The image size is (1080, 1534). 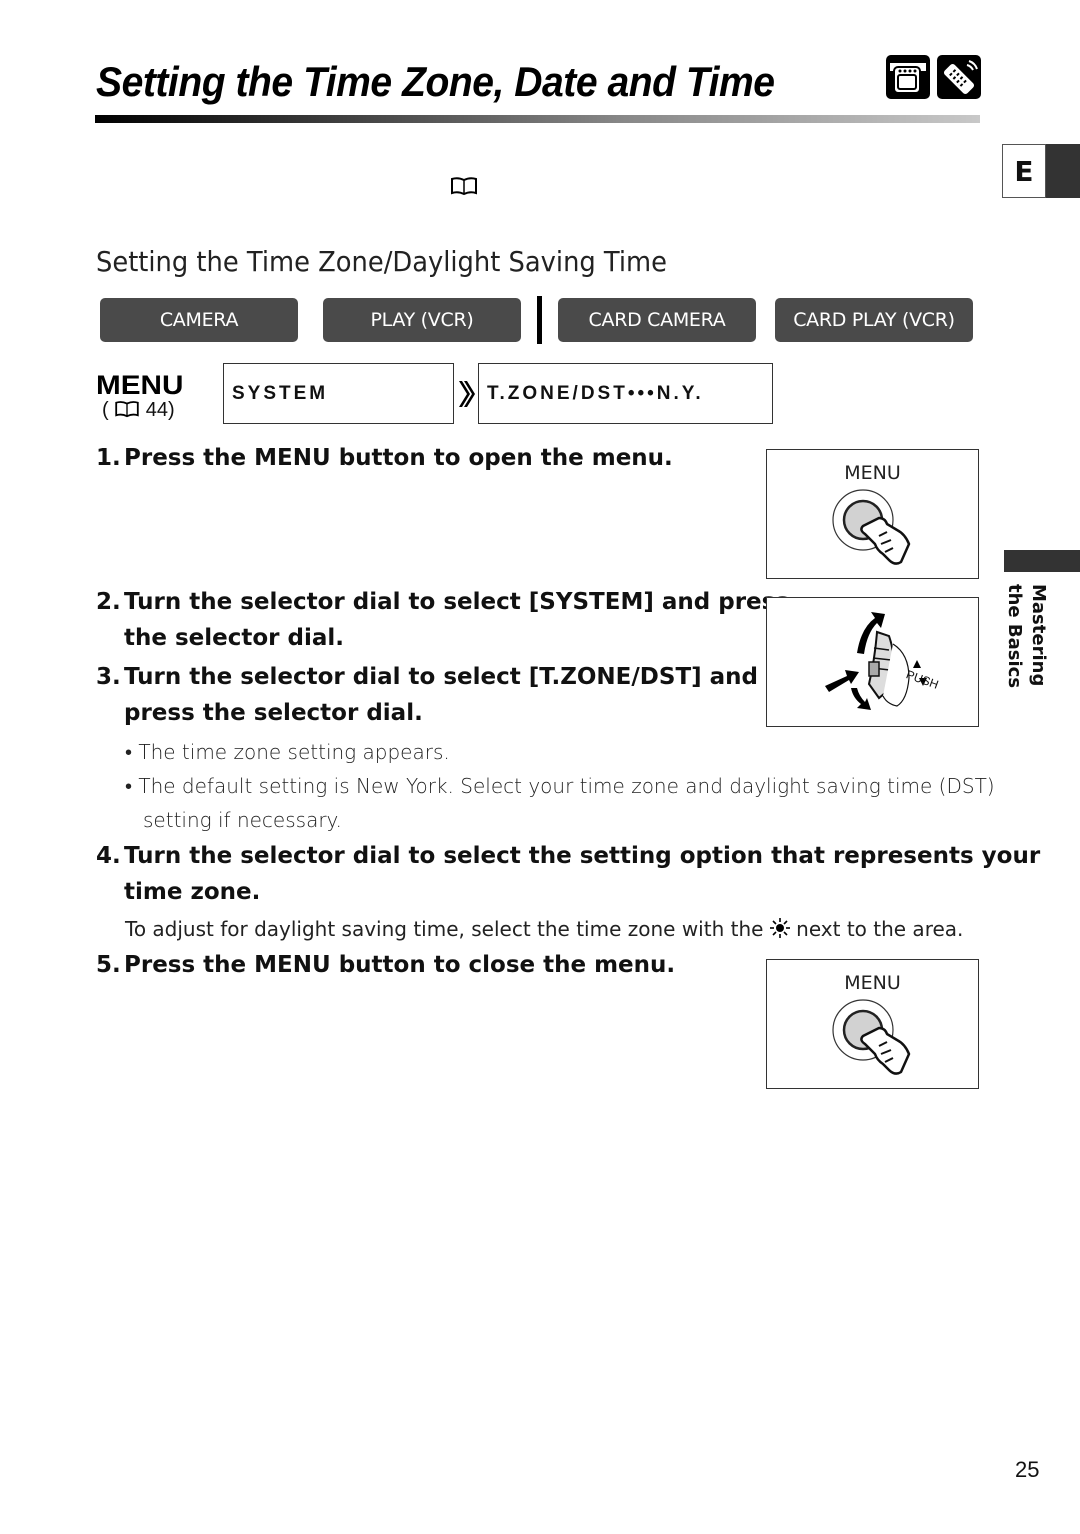 What do you see at coordinates (922, 679) in the screenshot?
I see `dial-push-label: PUSH` at bounding box center [922, 679].